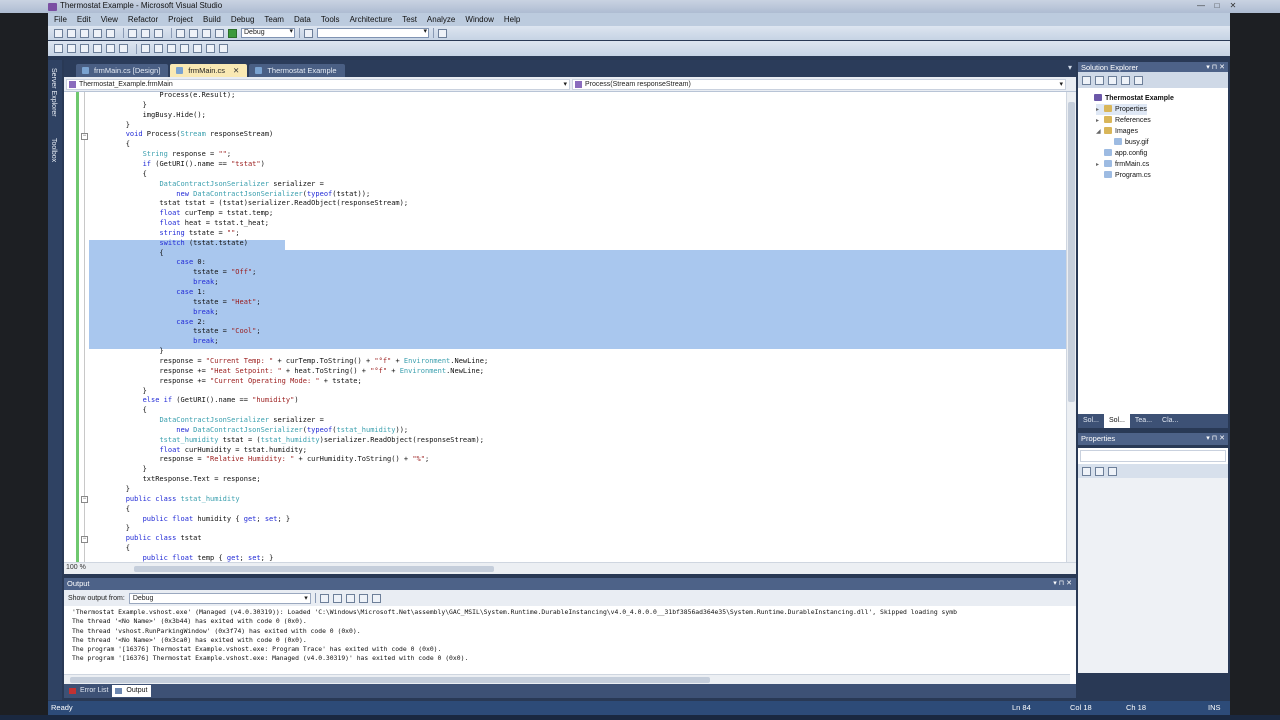 The image size is (1280, 720). Describe the element at coordinates (302, 19) in the screenshot. I see `menu-data: Data` at that location.